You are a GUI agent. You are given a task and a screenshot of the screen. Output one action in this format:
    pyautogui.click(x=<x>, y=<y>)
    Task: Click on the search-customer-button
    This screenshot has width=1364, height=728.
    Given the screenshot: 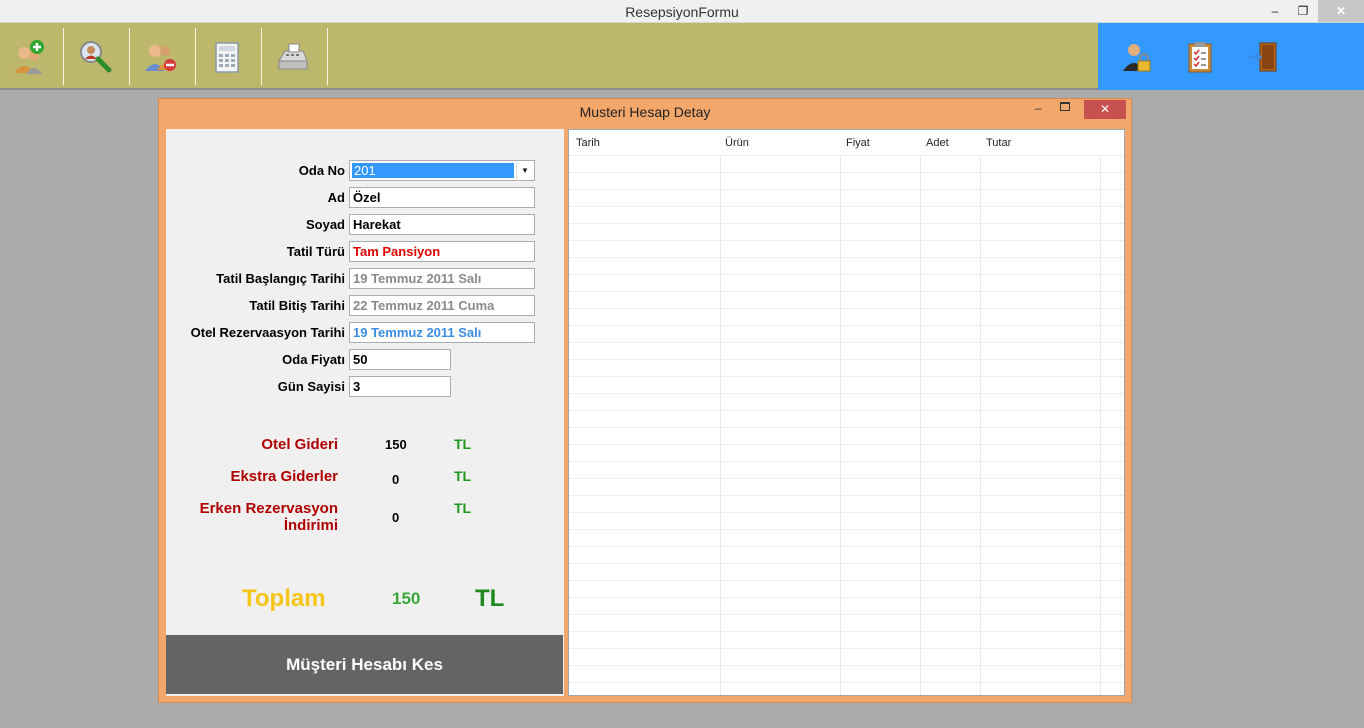 What is the action you would take?
    pyautogui.click(x=95, y=57)
    